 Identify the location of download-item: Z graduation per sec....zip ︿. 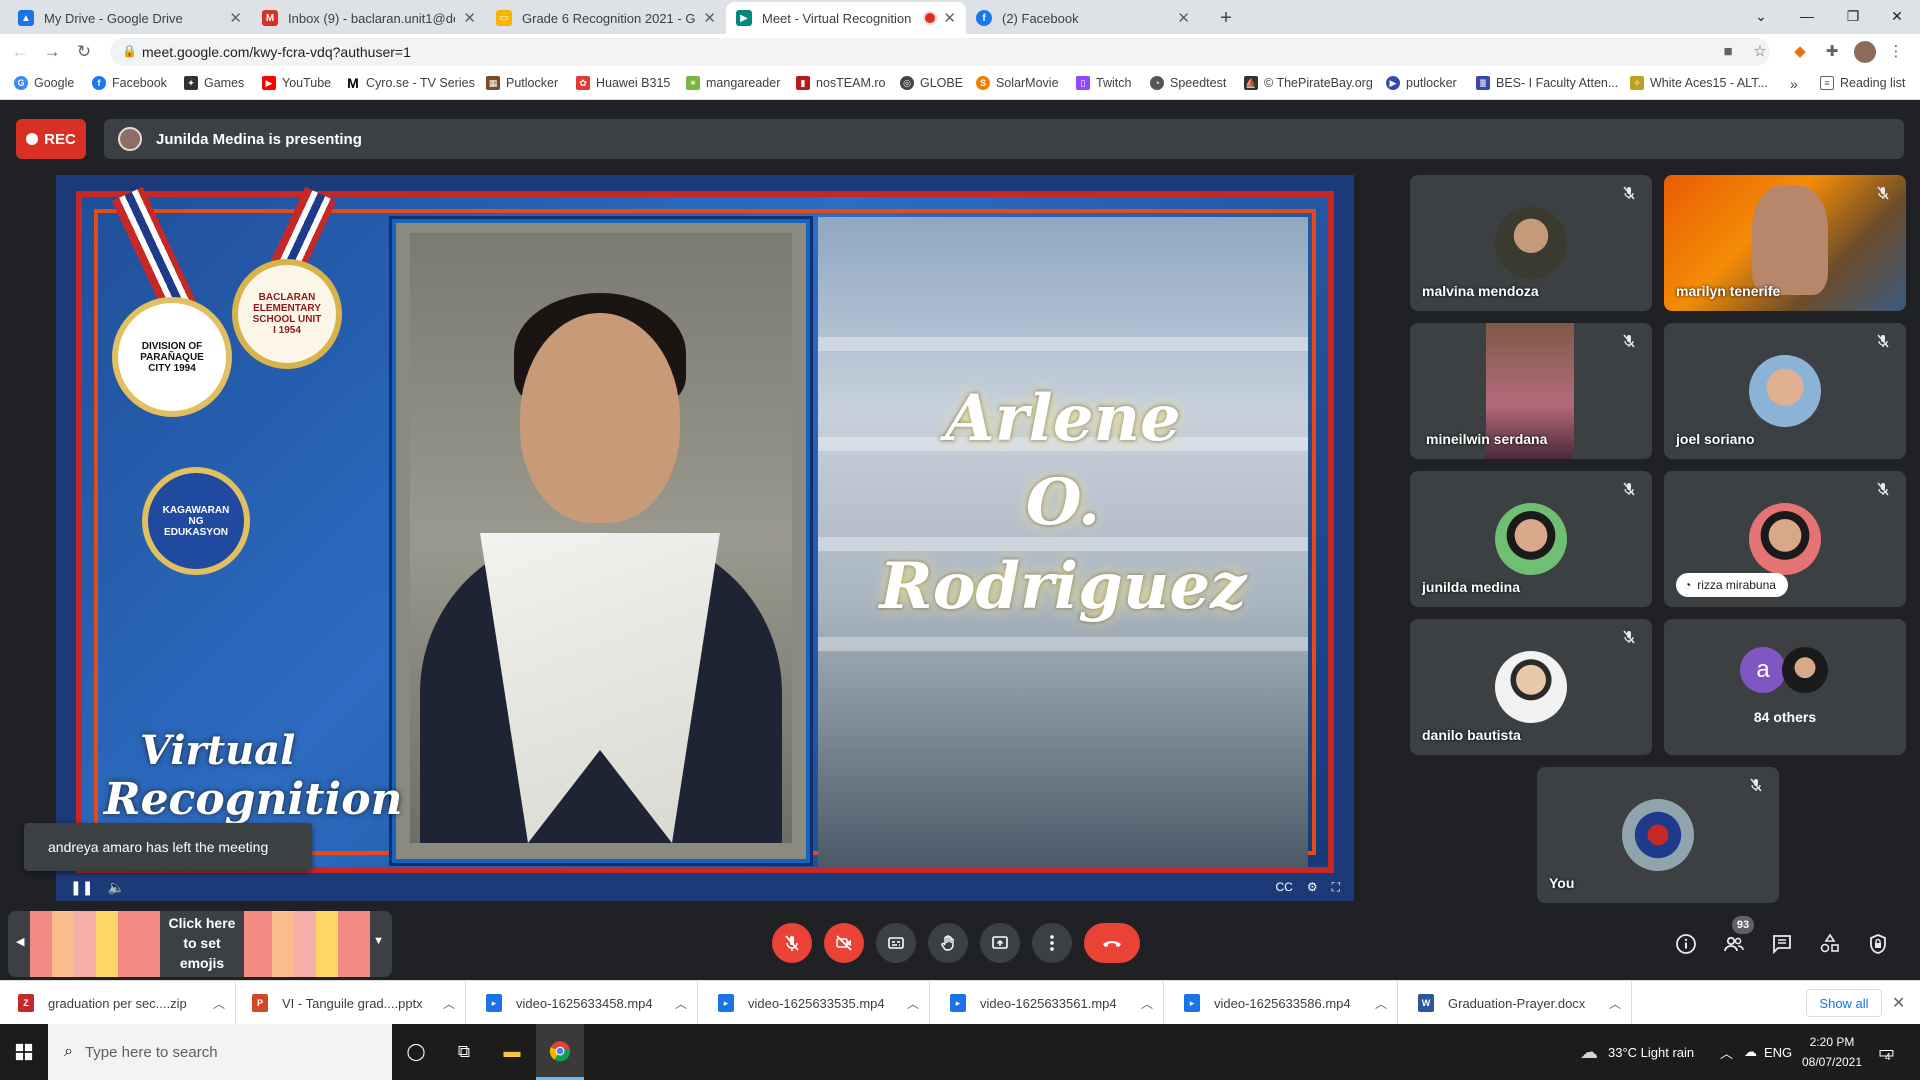
(118, 1003).